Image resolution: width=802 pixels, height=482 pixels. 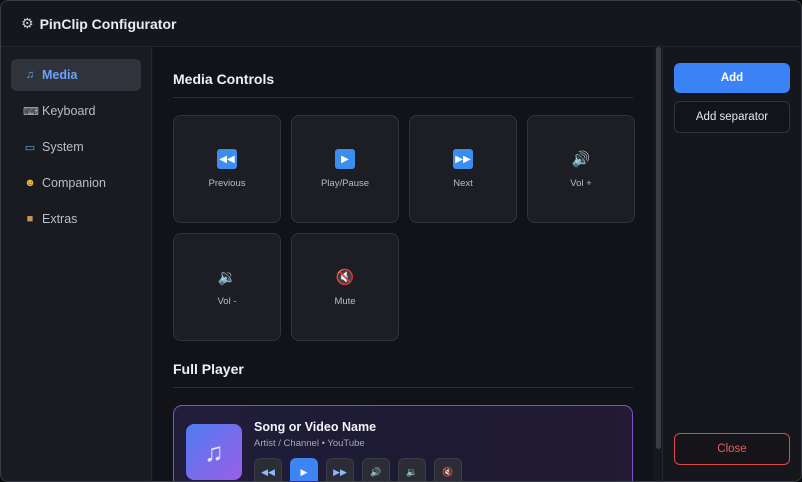 I want to click on cat-face-icon: ☻, so click(x=30, y=183).